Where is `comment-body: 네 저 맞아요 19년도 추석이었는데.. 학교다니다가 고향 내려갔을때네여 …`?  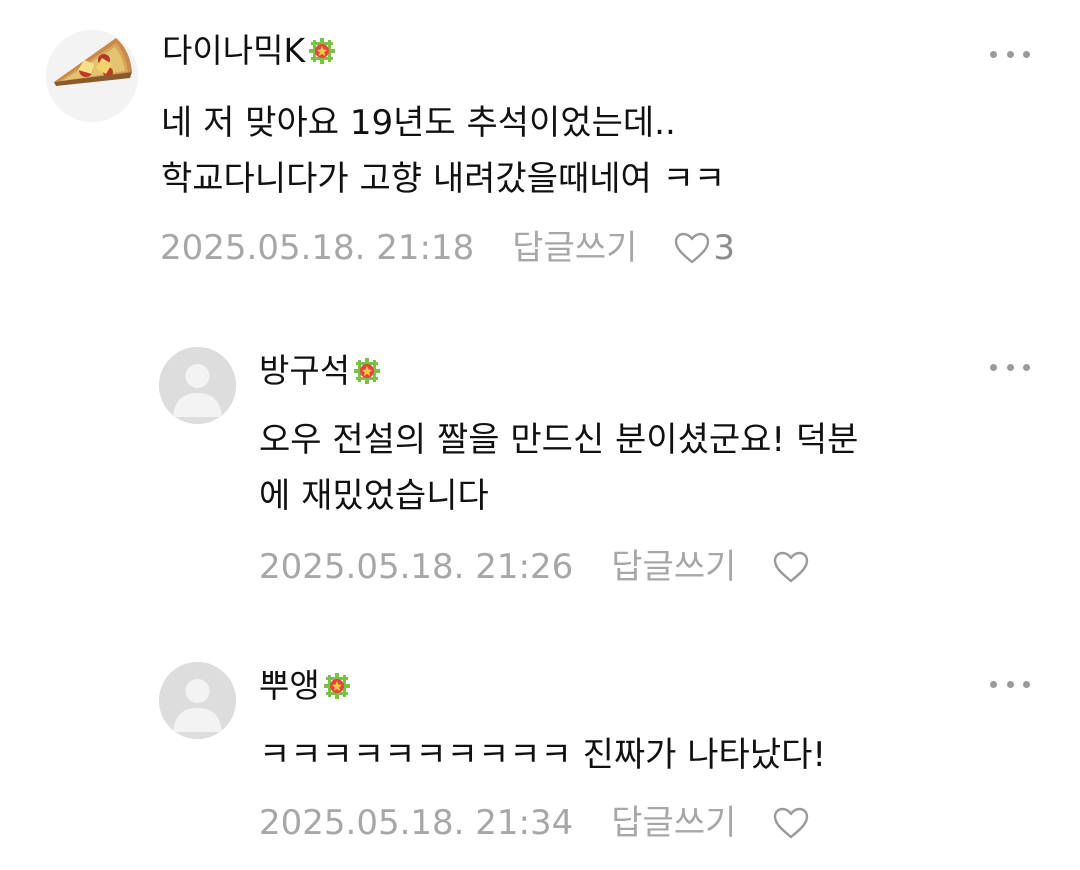
comment-body: 네 저 맞아요 19년도 추석이었는데.. 학교다니다가 고향 내려갔을때네여 … is located at coordinates (443, 151).